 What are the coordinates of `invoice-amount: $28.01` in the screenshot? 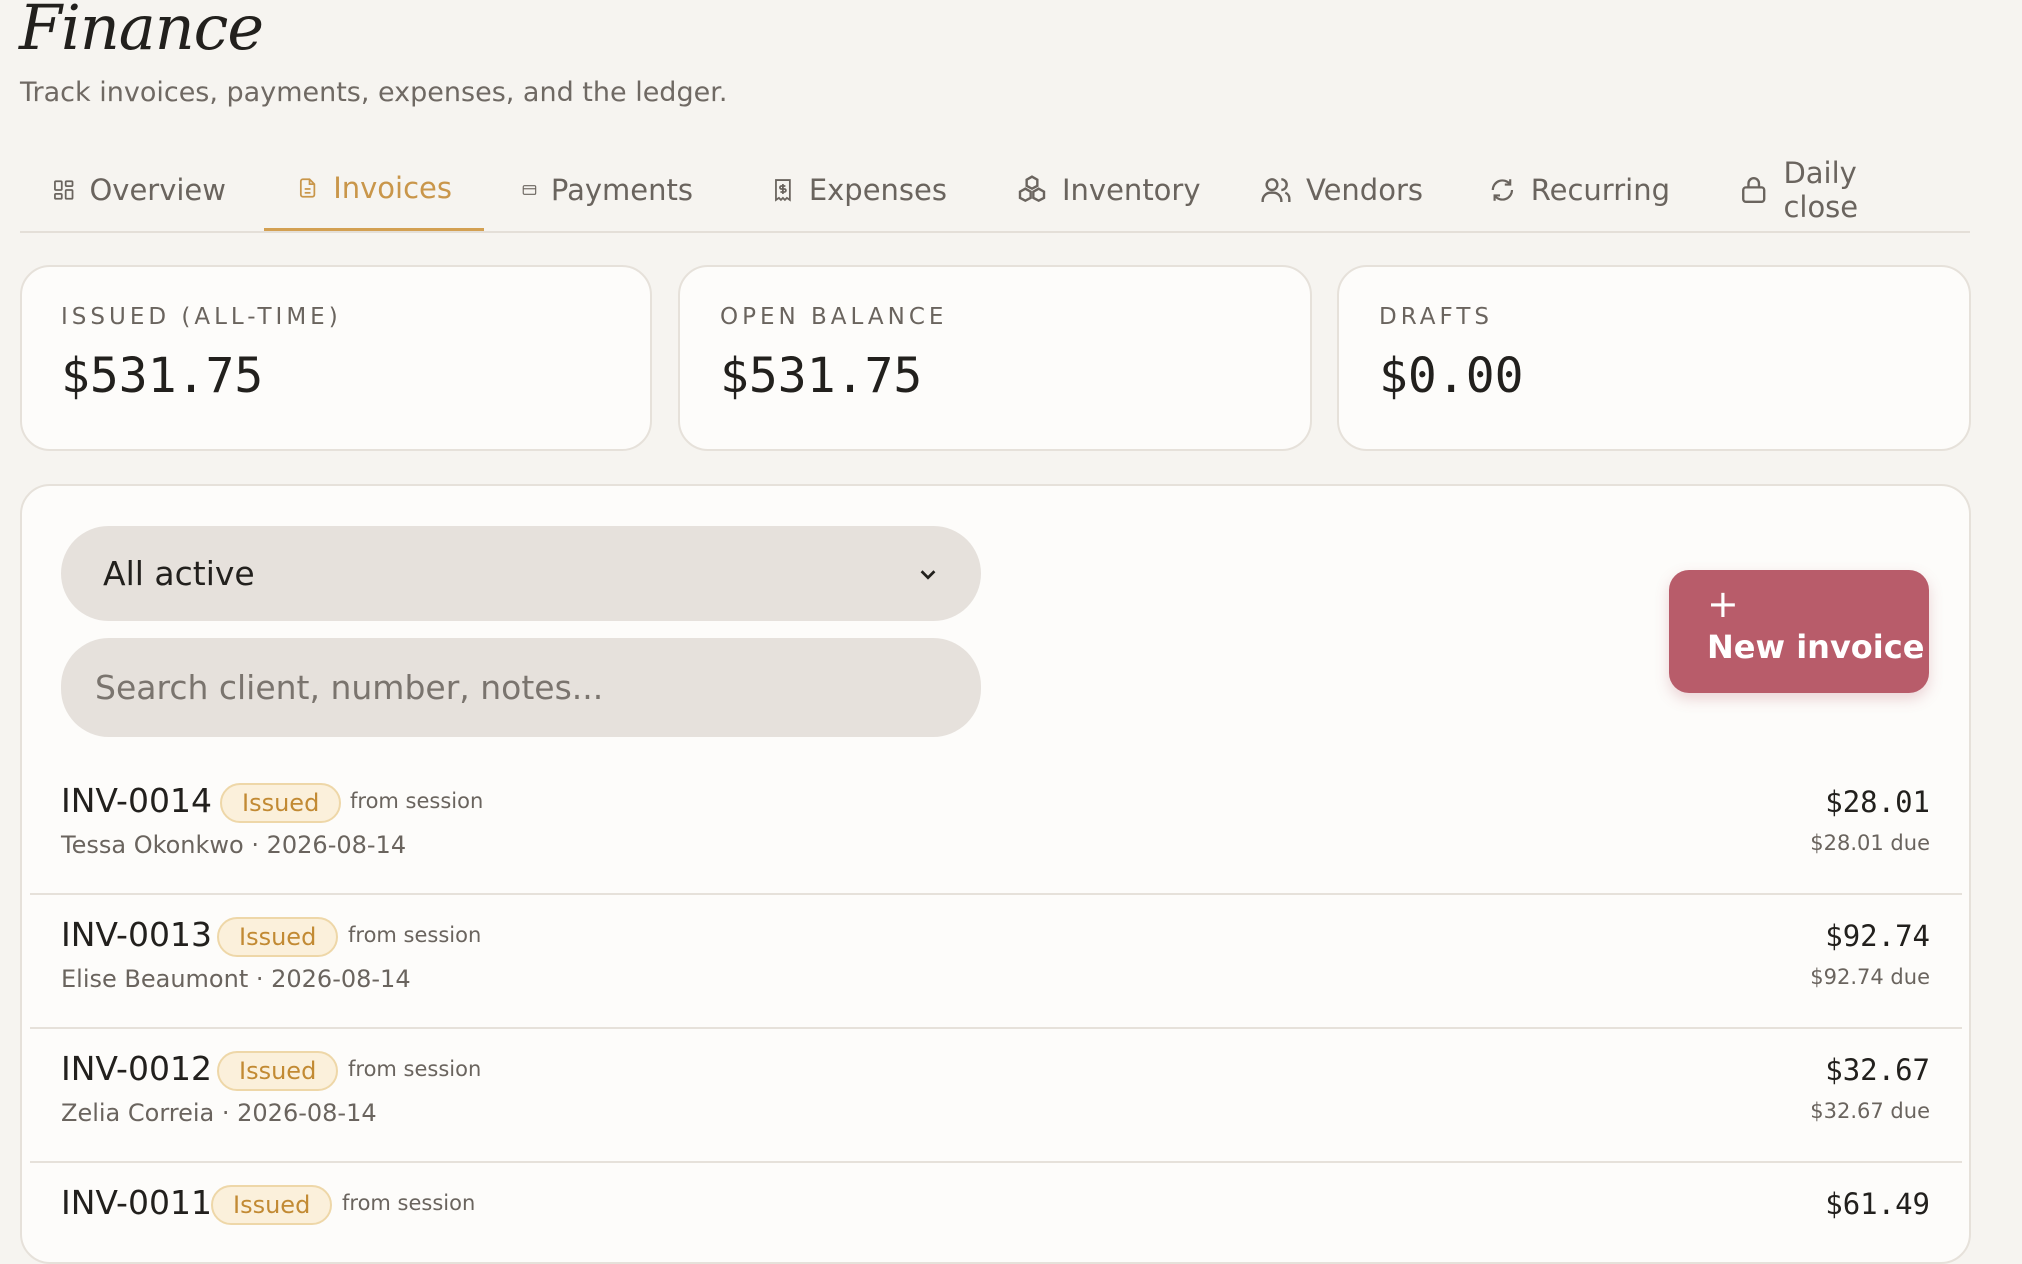 It's located at (1877, 802).